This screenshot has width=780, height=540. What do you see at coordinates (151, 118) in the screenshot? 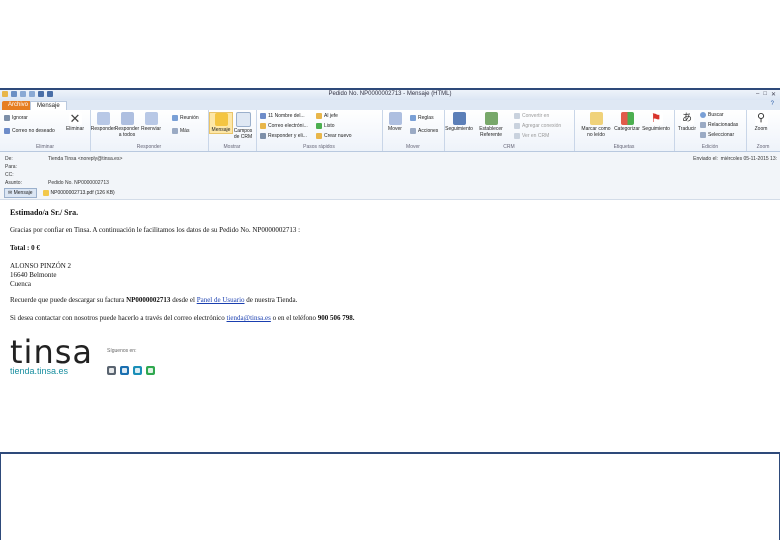
I see `forward-icon` at bounding box center [151, 118].